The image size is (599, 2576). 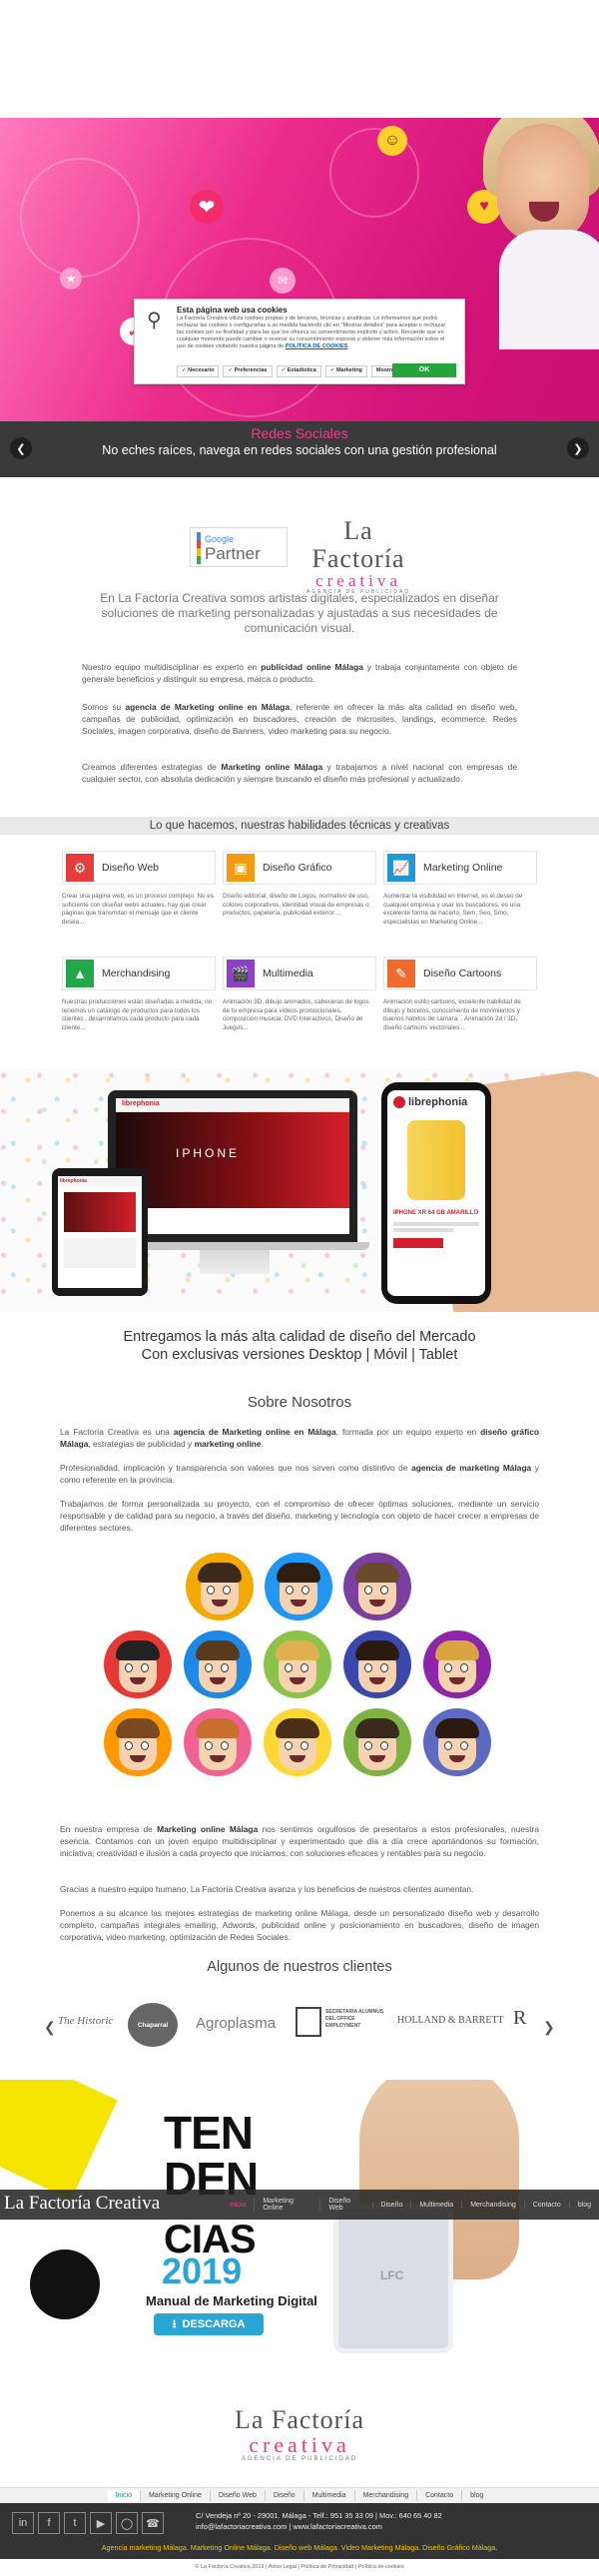 What do you see at coordinates (154, 320) in the screenshot?
I see `info-bulb-icon: ⚲` at bounding box center [154, 320].